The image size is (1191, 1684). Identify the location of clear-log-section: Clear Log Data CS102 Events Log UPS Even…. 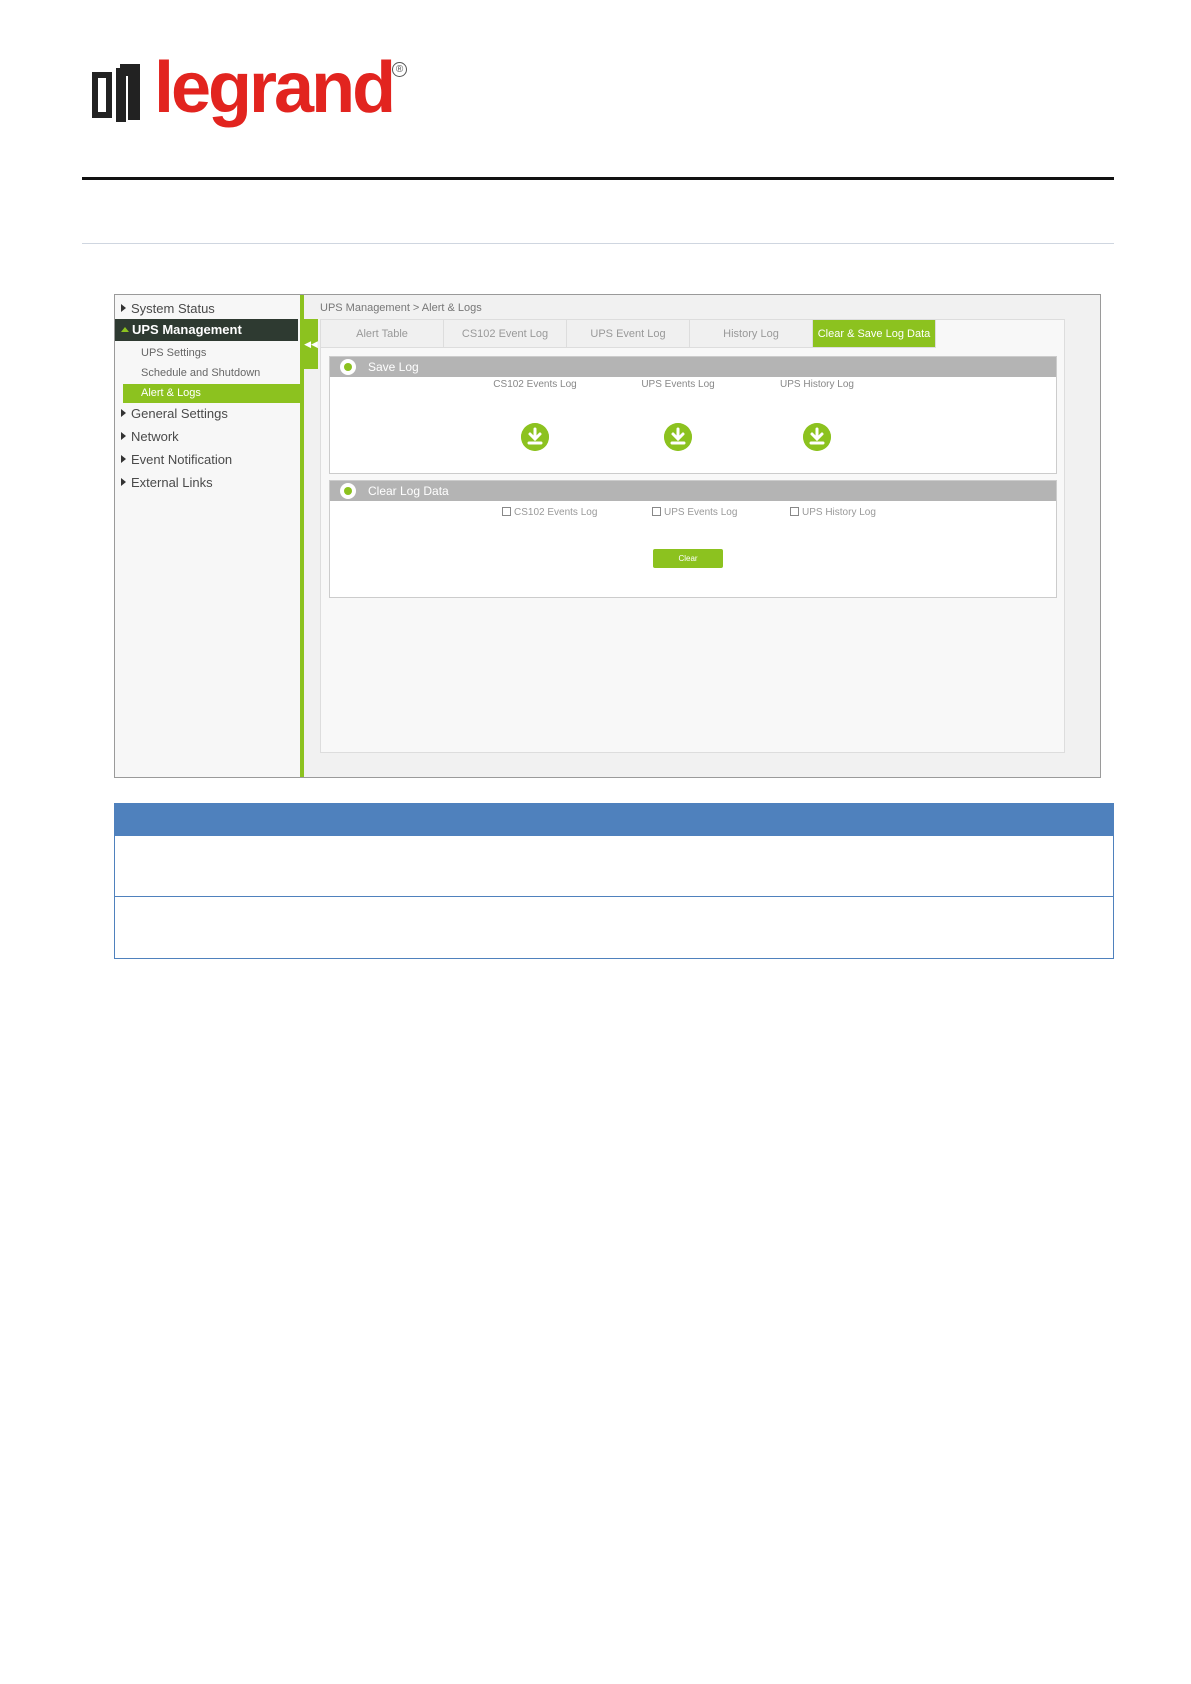
(693, 539).